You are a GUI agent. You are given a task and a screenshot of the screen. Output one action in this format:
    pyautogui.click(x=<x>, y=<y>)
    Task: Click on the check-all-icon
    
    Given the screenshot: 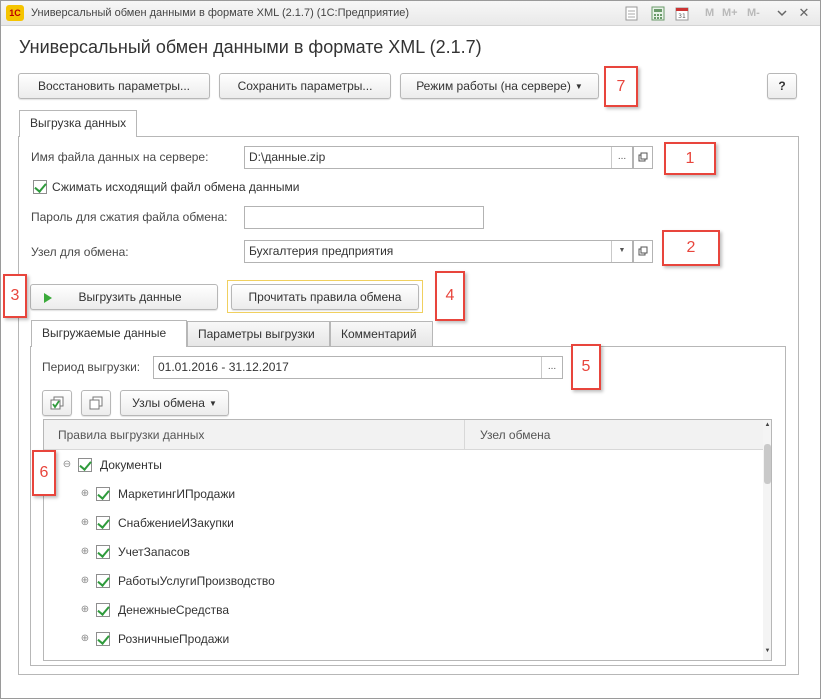 What is the action you would take?
    pyautogui.click(x=57, y=403)
    